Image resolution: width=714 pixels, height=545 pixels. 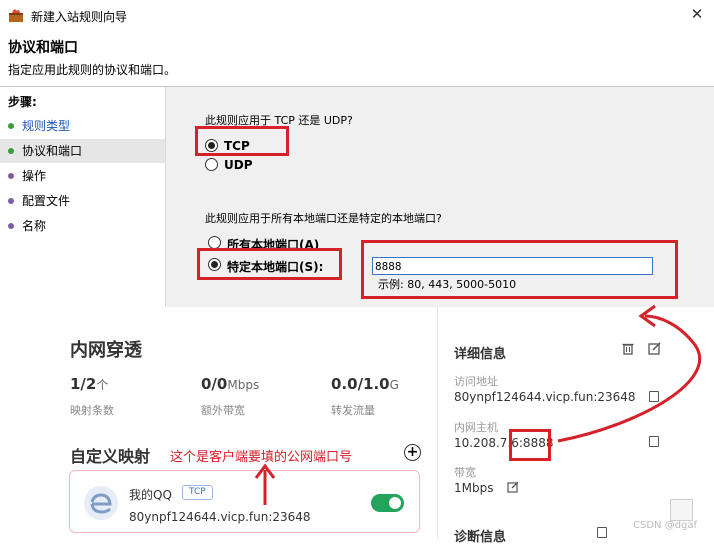 I want to click on page-description: 指定应用此规则的协议和端口。, so click(x=92, y=70).